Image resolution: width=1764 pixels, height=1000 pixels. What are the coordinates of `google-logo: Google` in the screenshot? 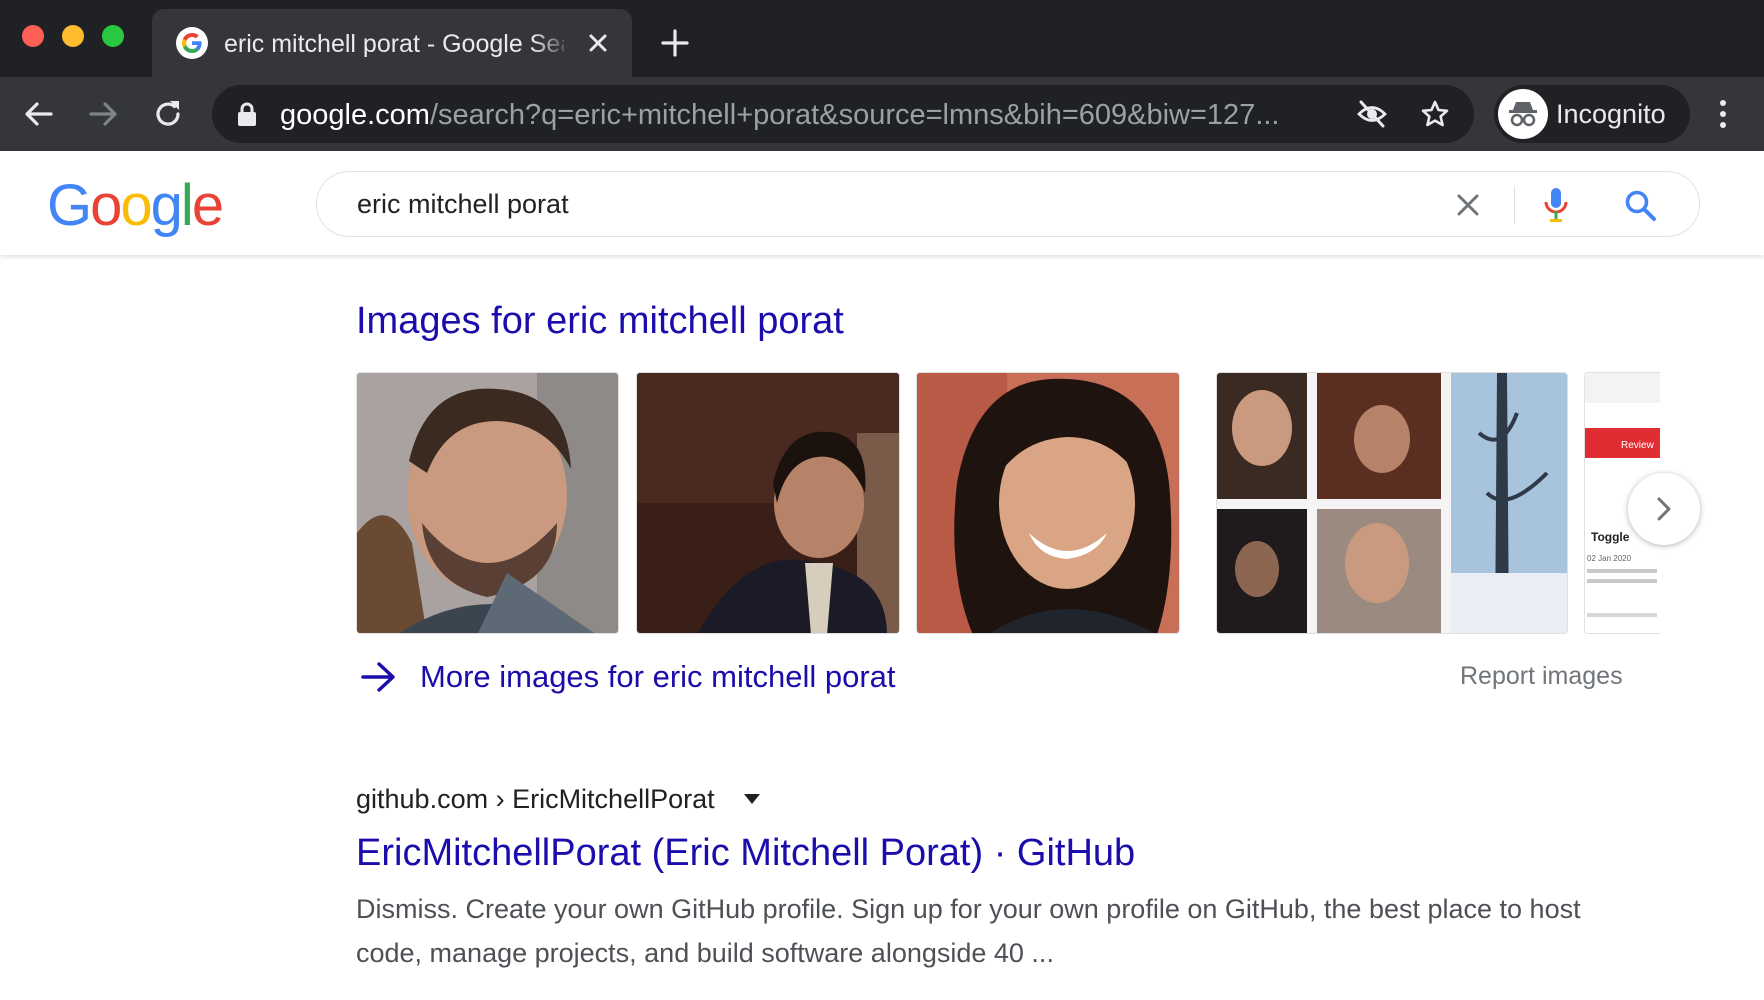 It's located at (135, 206).